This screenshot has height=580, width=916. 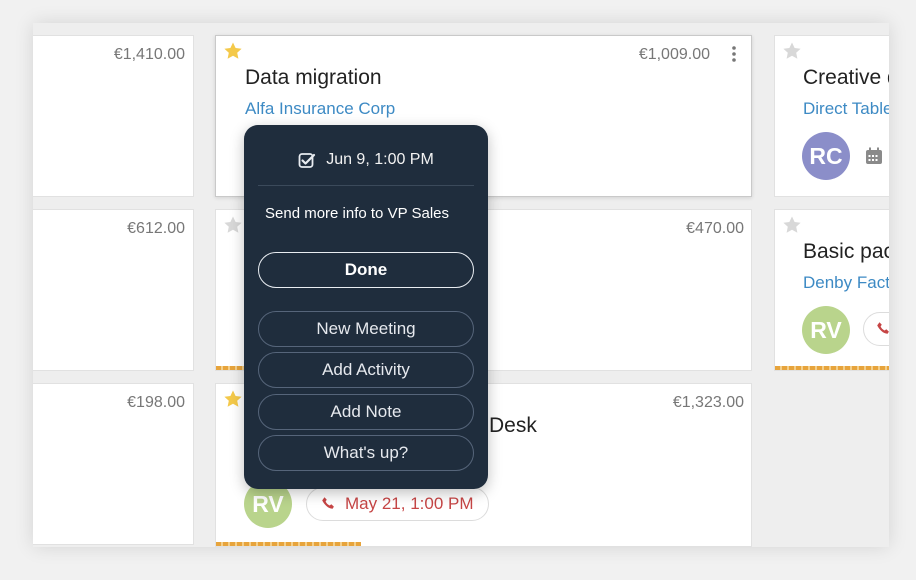 What do you see at coordinates (366, 412) in the screenshot?
I see `add-note-button: Add Note` at bounding box center [366, 412].